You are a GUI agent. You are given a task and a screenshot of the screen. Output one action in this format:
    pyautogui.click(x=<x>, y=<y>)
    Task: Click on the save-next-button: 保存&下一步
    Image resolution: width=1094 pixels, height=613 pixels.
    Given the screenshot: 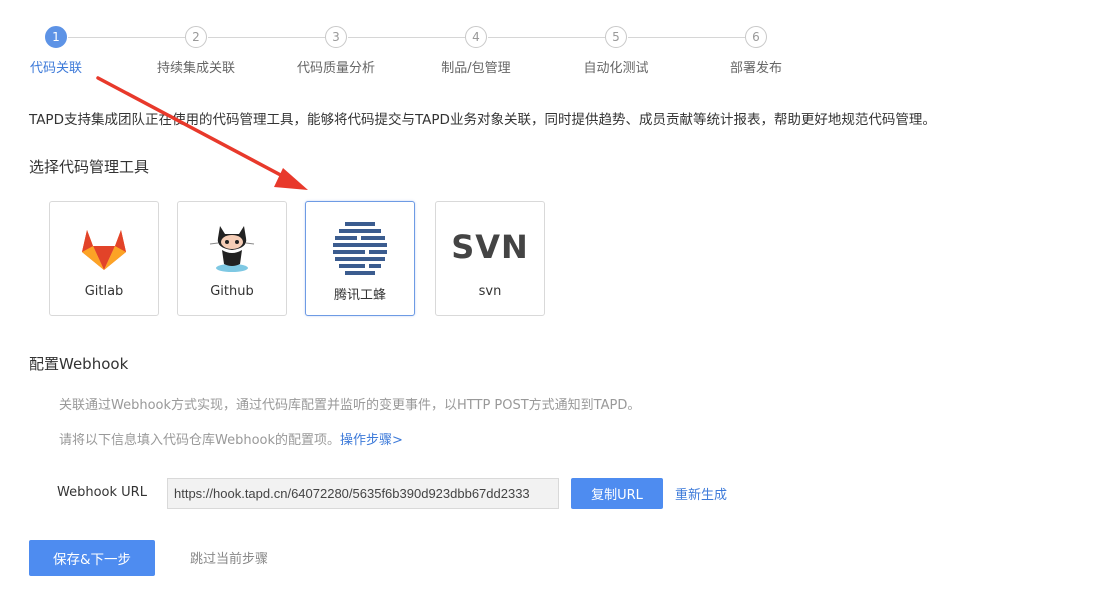 What is the action you would take?
    pyautogui.click(x=92, y=558)
    